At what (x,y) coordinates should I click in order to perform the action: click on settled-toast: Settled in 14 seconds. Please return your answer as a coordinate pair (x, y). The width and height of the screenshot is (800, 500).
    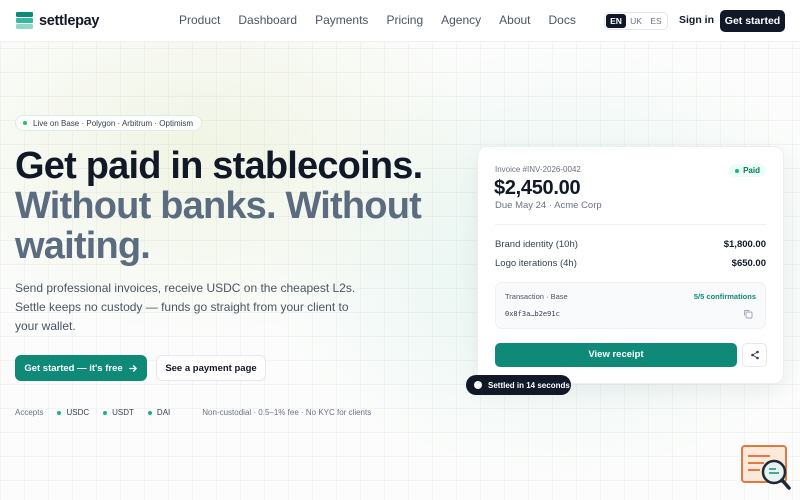
    Looking at the image, I should click on (518, 385).